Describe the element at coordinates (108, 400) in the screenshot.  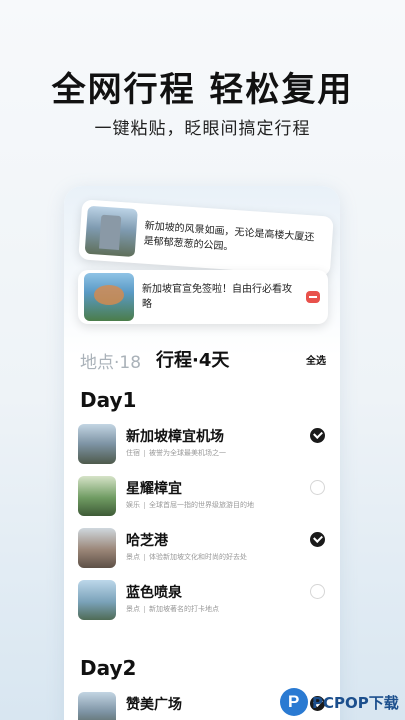
I see `day-title-1: Day1` at that location.